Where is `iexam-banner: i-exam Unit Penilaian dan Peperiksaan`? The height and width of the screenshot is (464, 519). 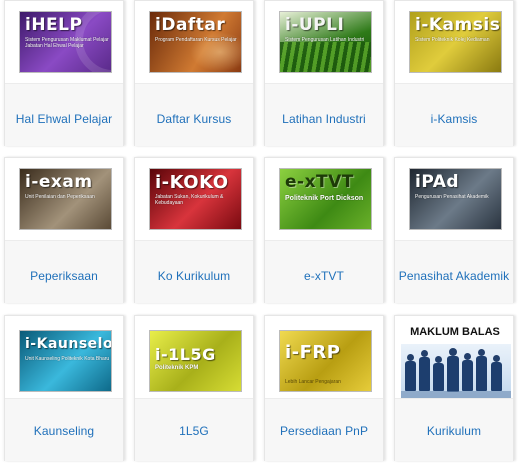
iexam-banner: i-exam Unit Penilaian dan Peperiksaan is located at coordinates (65, 199).